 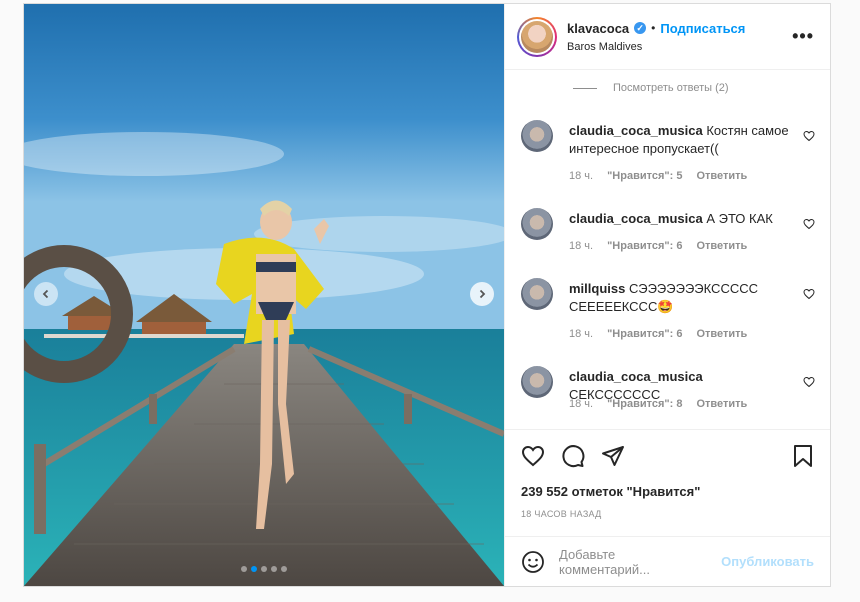 I want to click on comment-text: А ЭТО КАК, so click(x=739, y=218).